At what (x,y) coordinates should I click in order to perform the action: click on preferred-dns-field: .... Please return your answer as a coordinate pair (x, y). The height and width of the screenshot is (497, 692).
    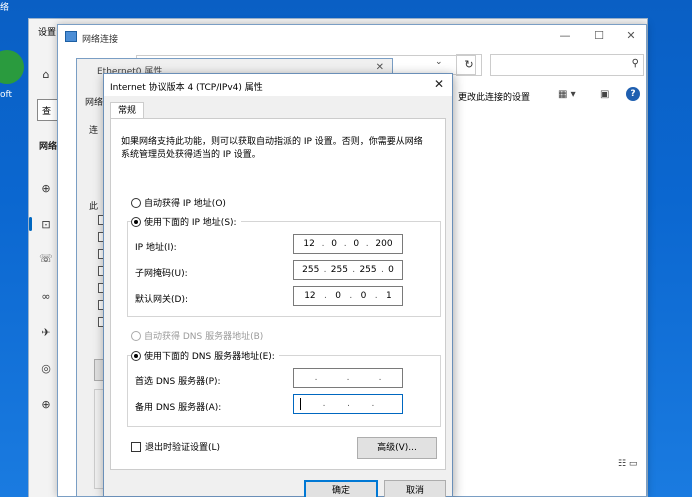
    Looking at the image, I should click on (348, 378).